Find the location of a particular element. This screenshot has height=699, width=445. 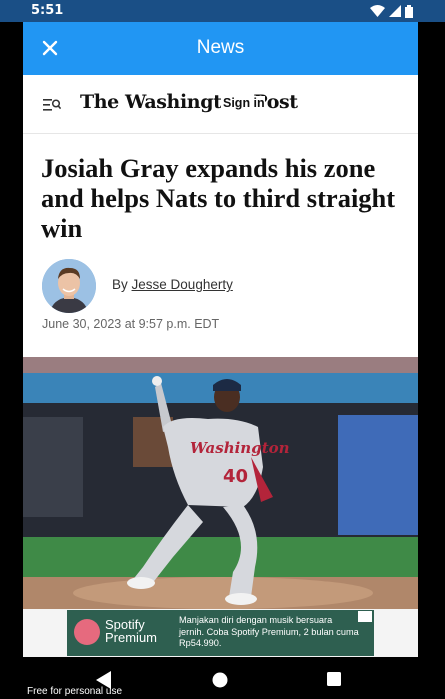

app-bar: News is located at coordinates (220, 48).